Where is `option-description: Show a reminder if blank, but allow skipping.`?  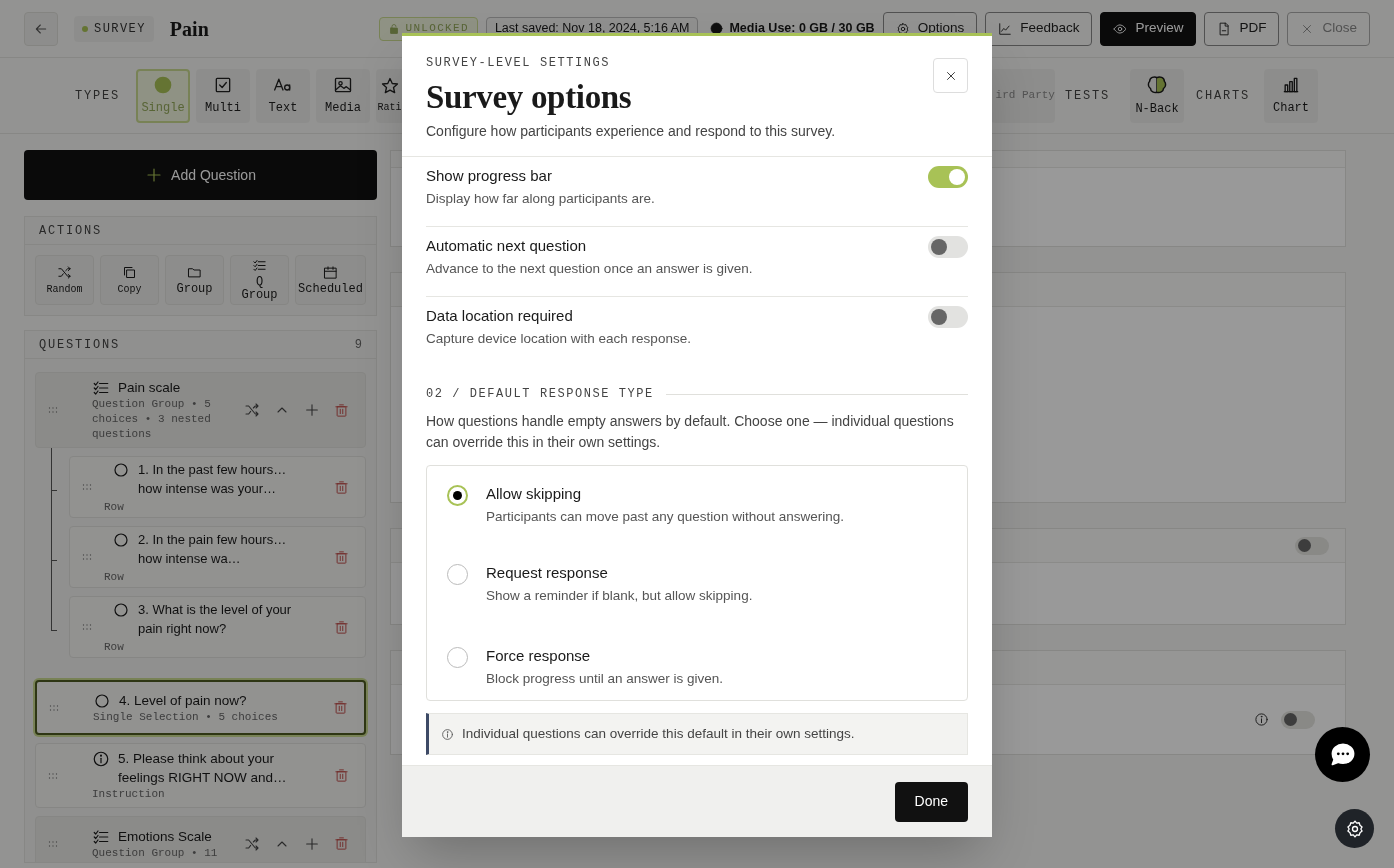
option-description: Show a reminder if blank, but allow skipping. is located at coordinates (619, 596).